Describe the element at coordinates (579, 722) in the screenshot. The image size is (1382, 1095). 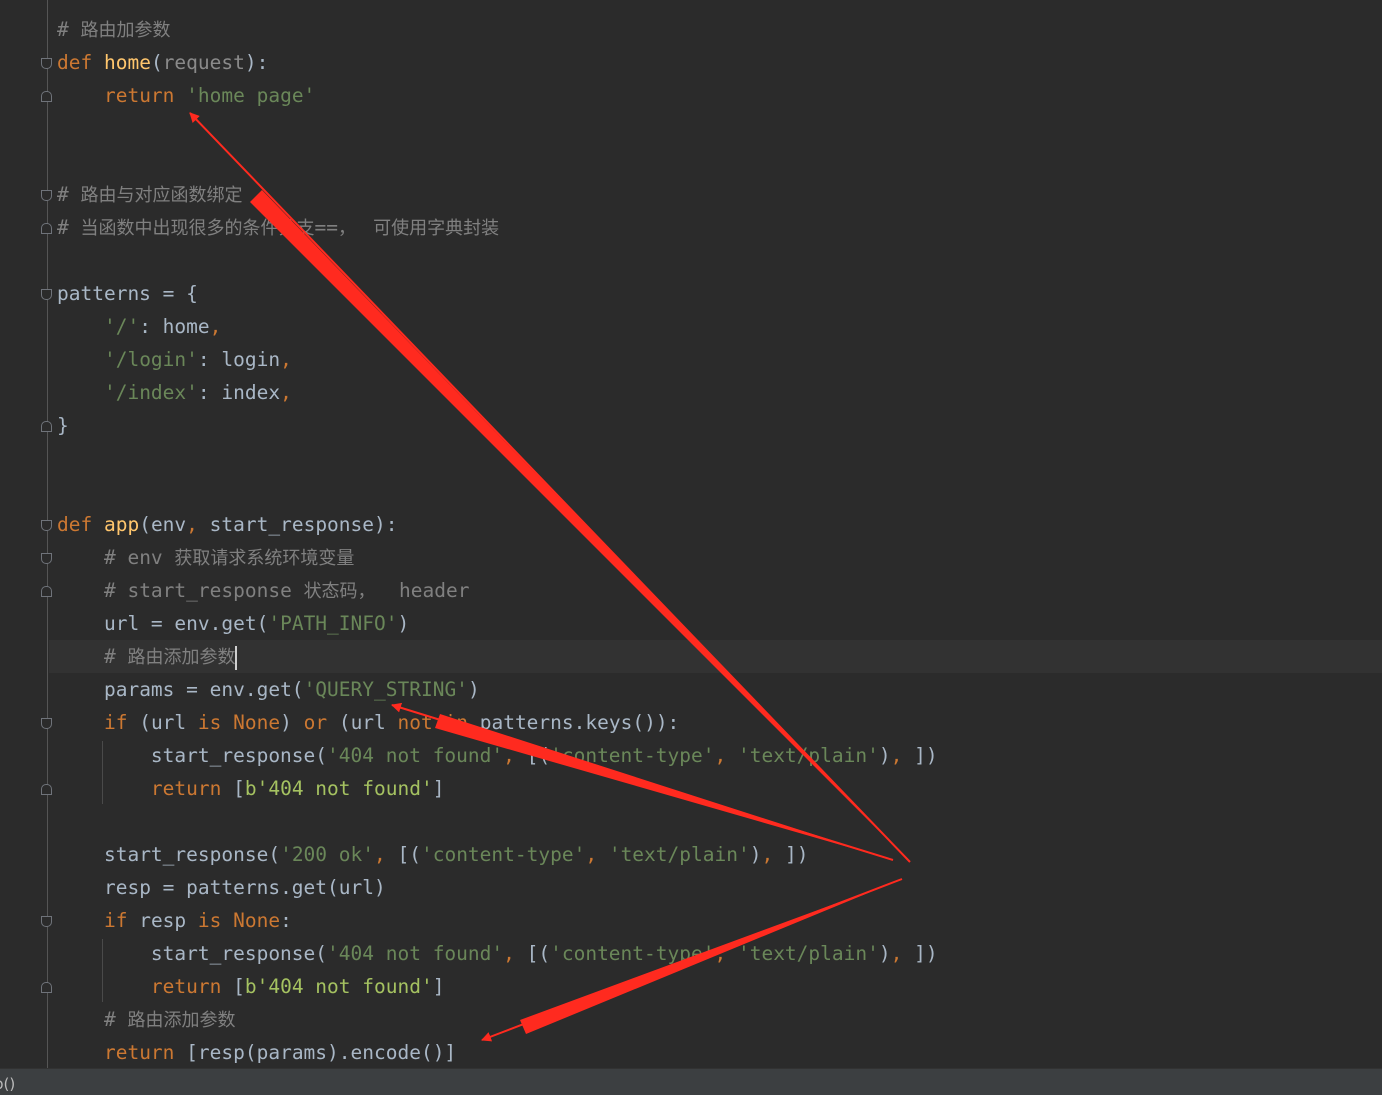
I see `code-text: patterns.keys()):` at that location.